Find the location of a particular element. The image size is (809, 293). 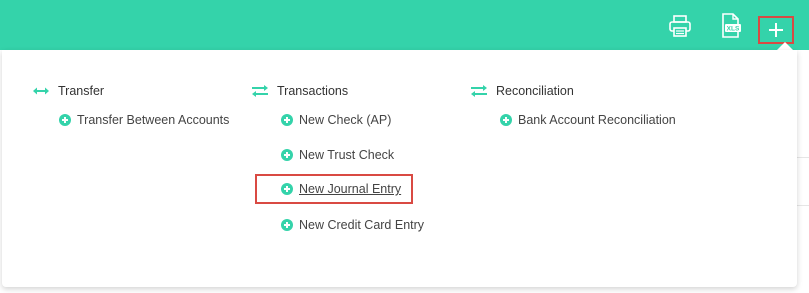

menu-item-label: Transfer Between Accounts is located at coordinates (153, 120).